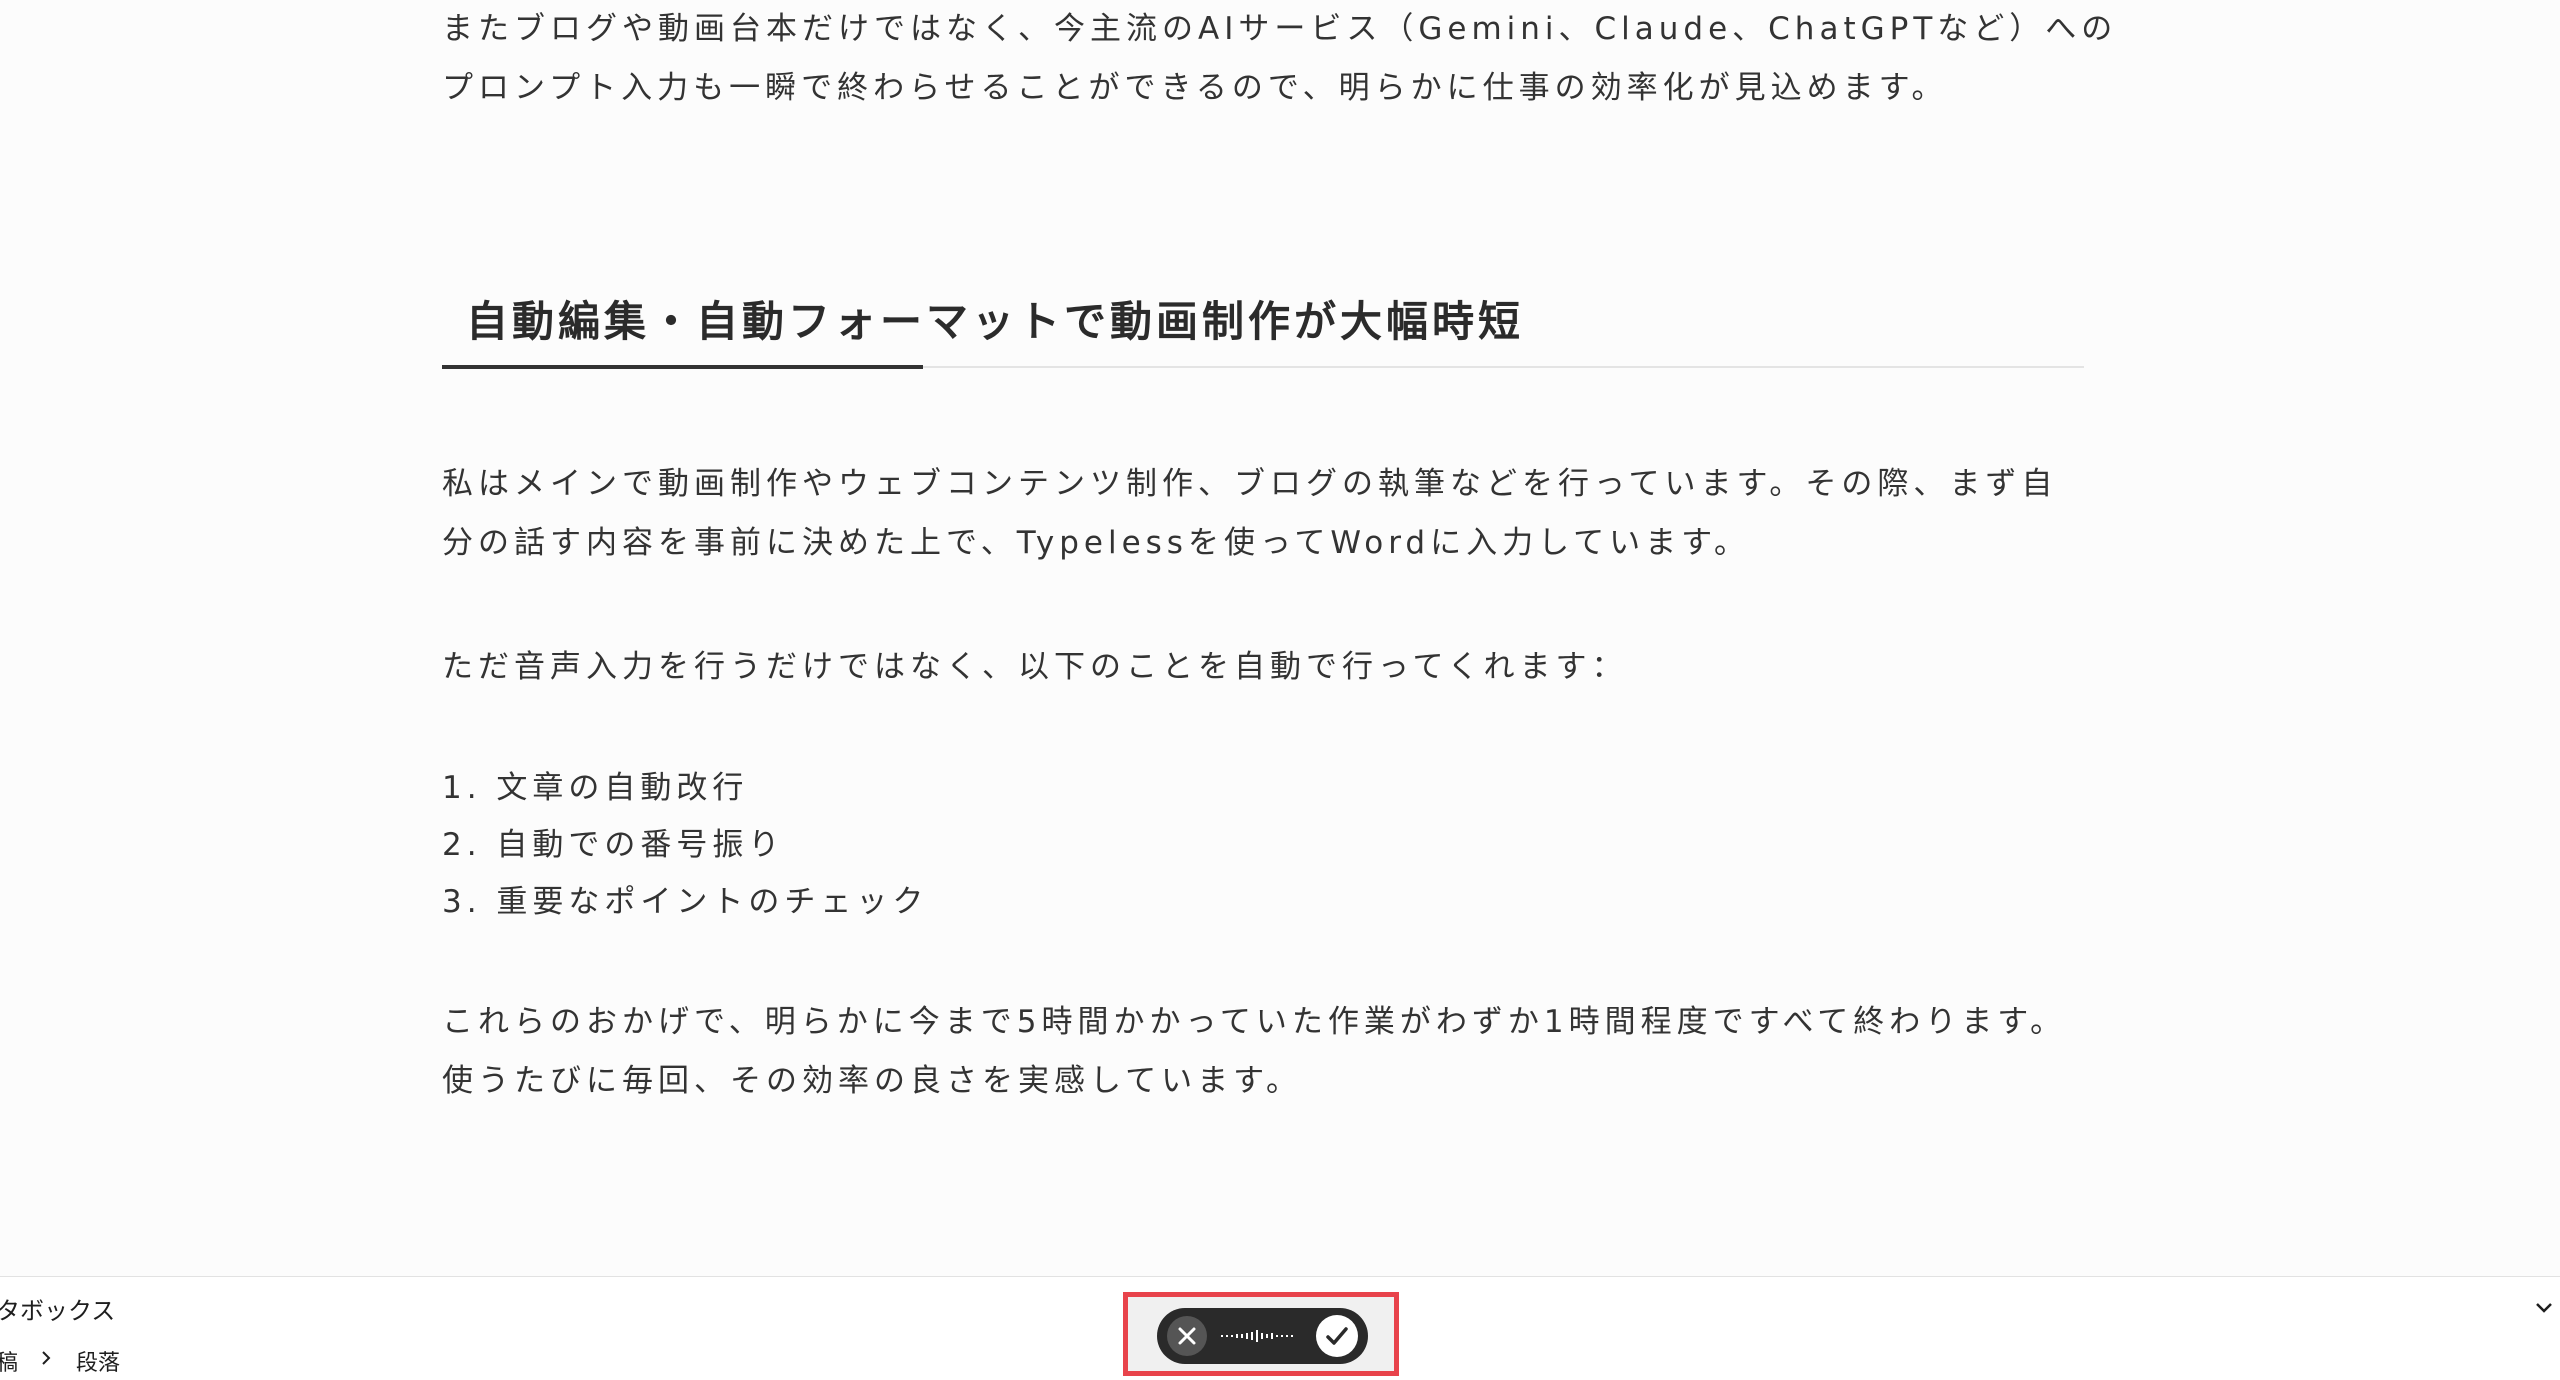 The height and width of the screenshot is (1380, 2560). Describe the element at coordinates (2544, 1307) in the screenshot. I see `chevron-down-icon` at that location.